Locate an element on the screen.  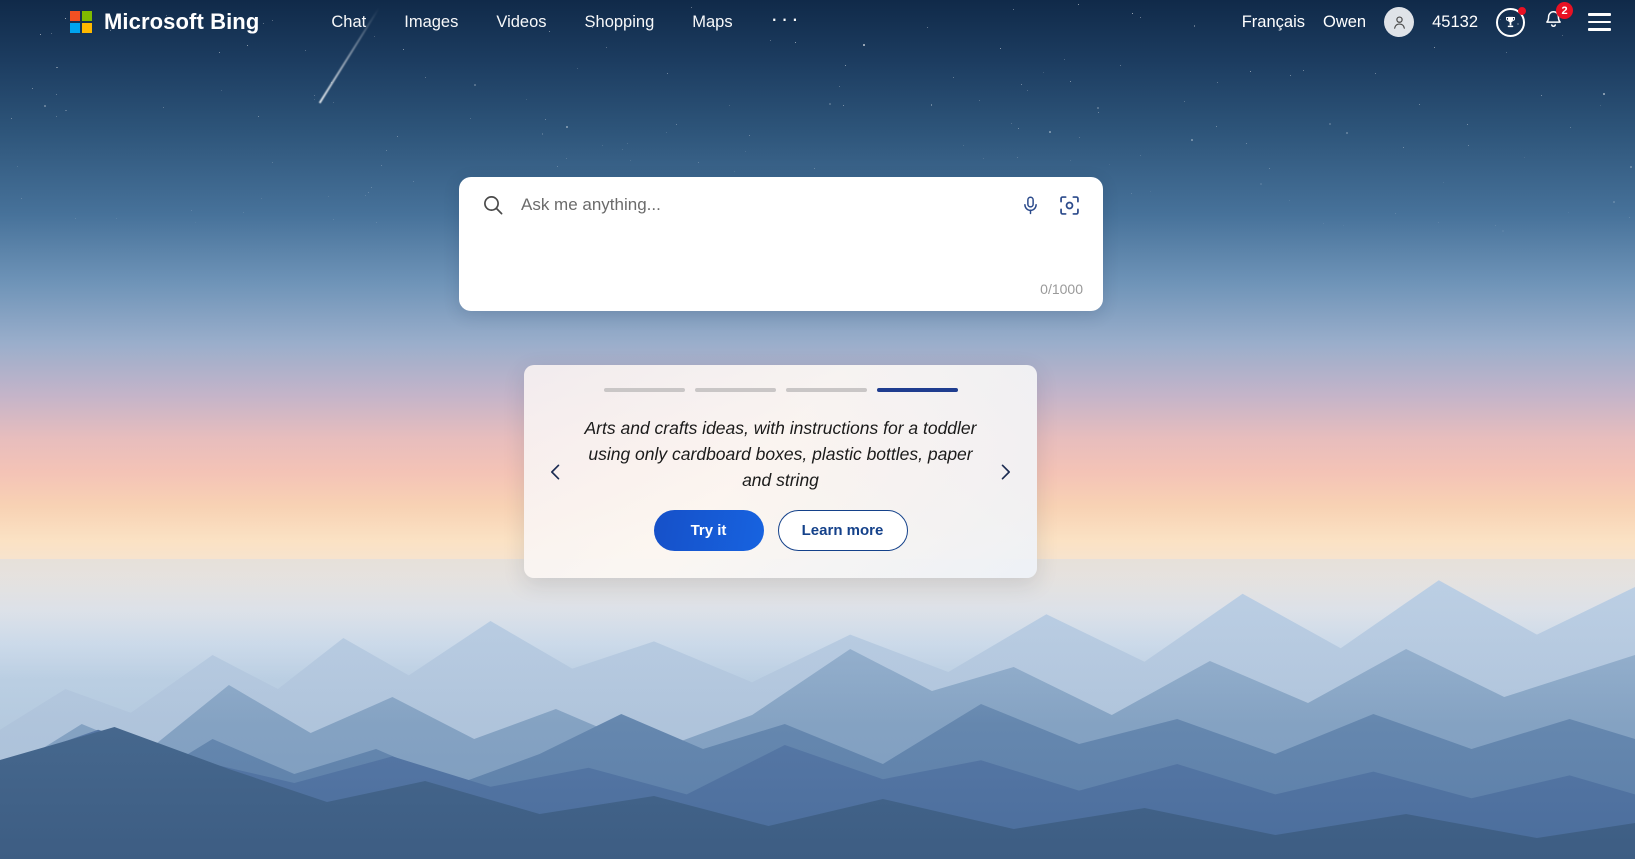
nav-more-icon: ··· is located at coordinates (786, 19).